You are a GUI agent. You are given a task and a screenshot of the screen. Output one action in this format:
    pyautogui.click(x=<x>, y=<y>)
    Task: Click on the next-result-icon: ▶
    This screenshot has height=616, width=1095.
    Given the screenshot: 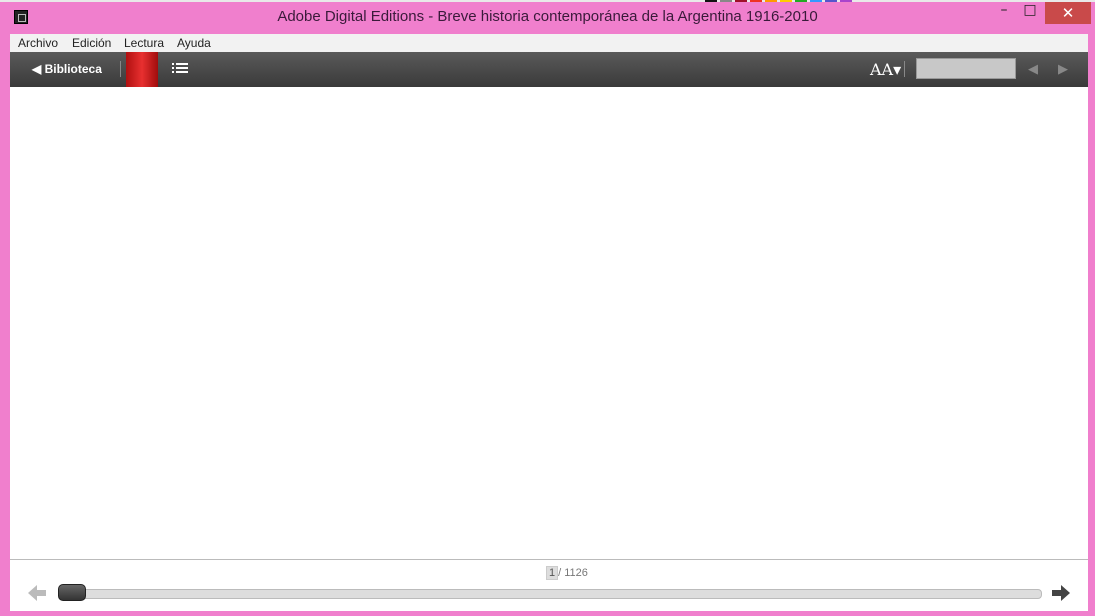 What is the action you would take?
    pyautogui.click(x=1063, y=69)
    